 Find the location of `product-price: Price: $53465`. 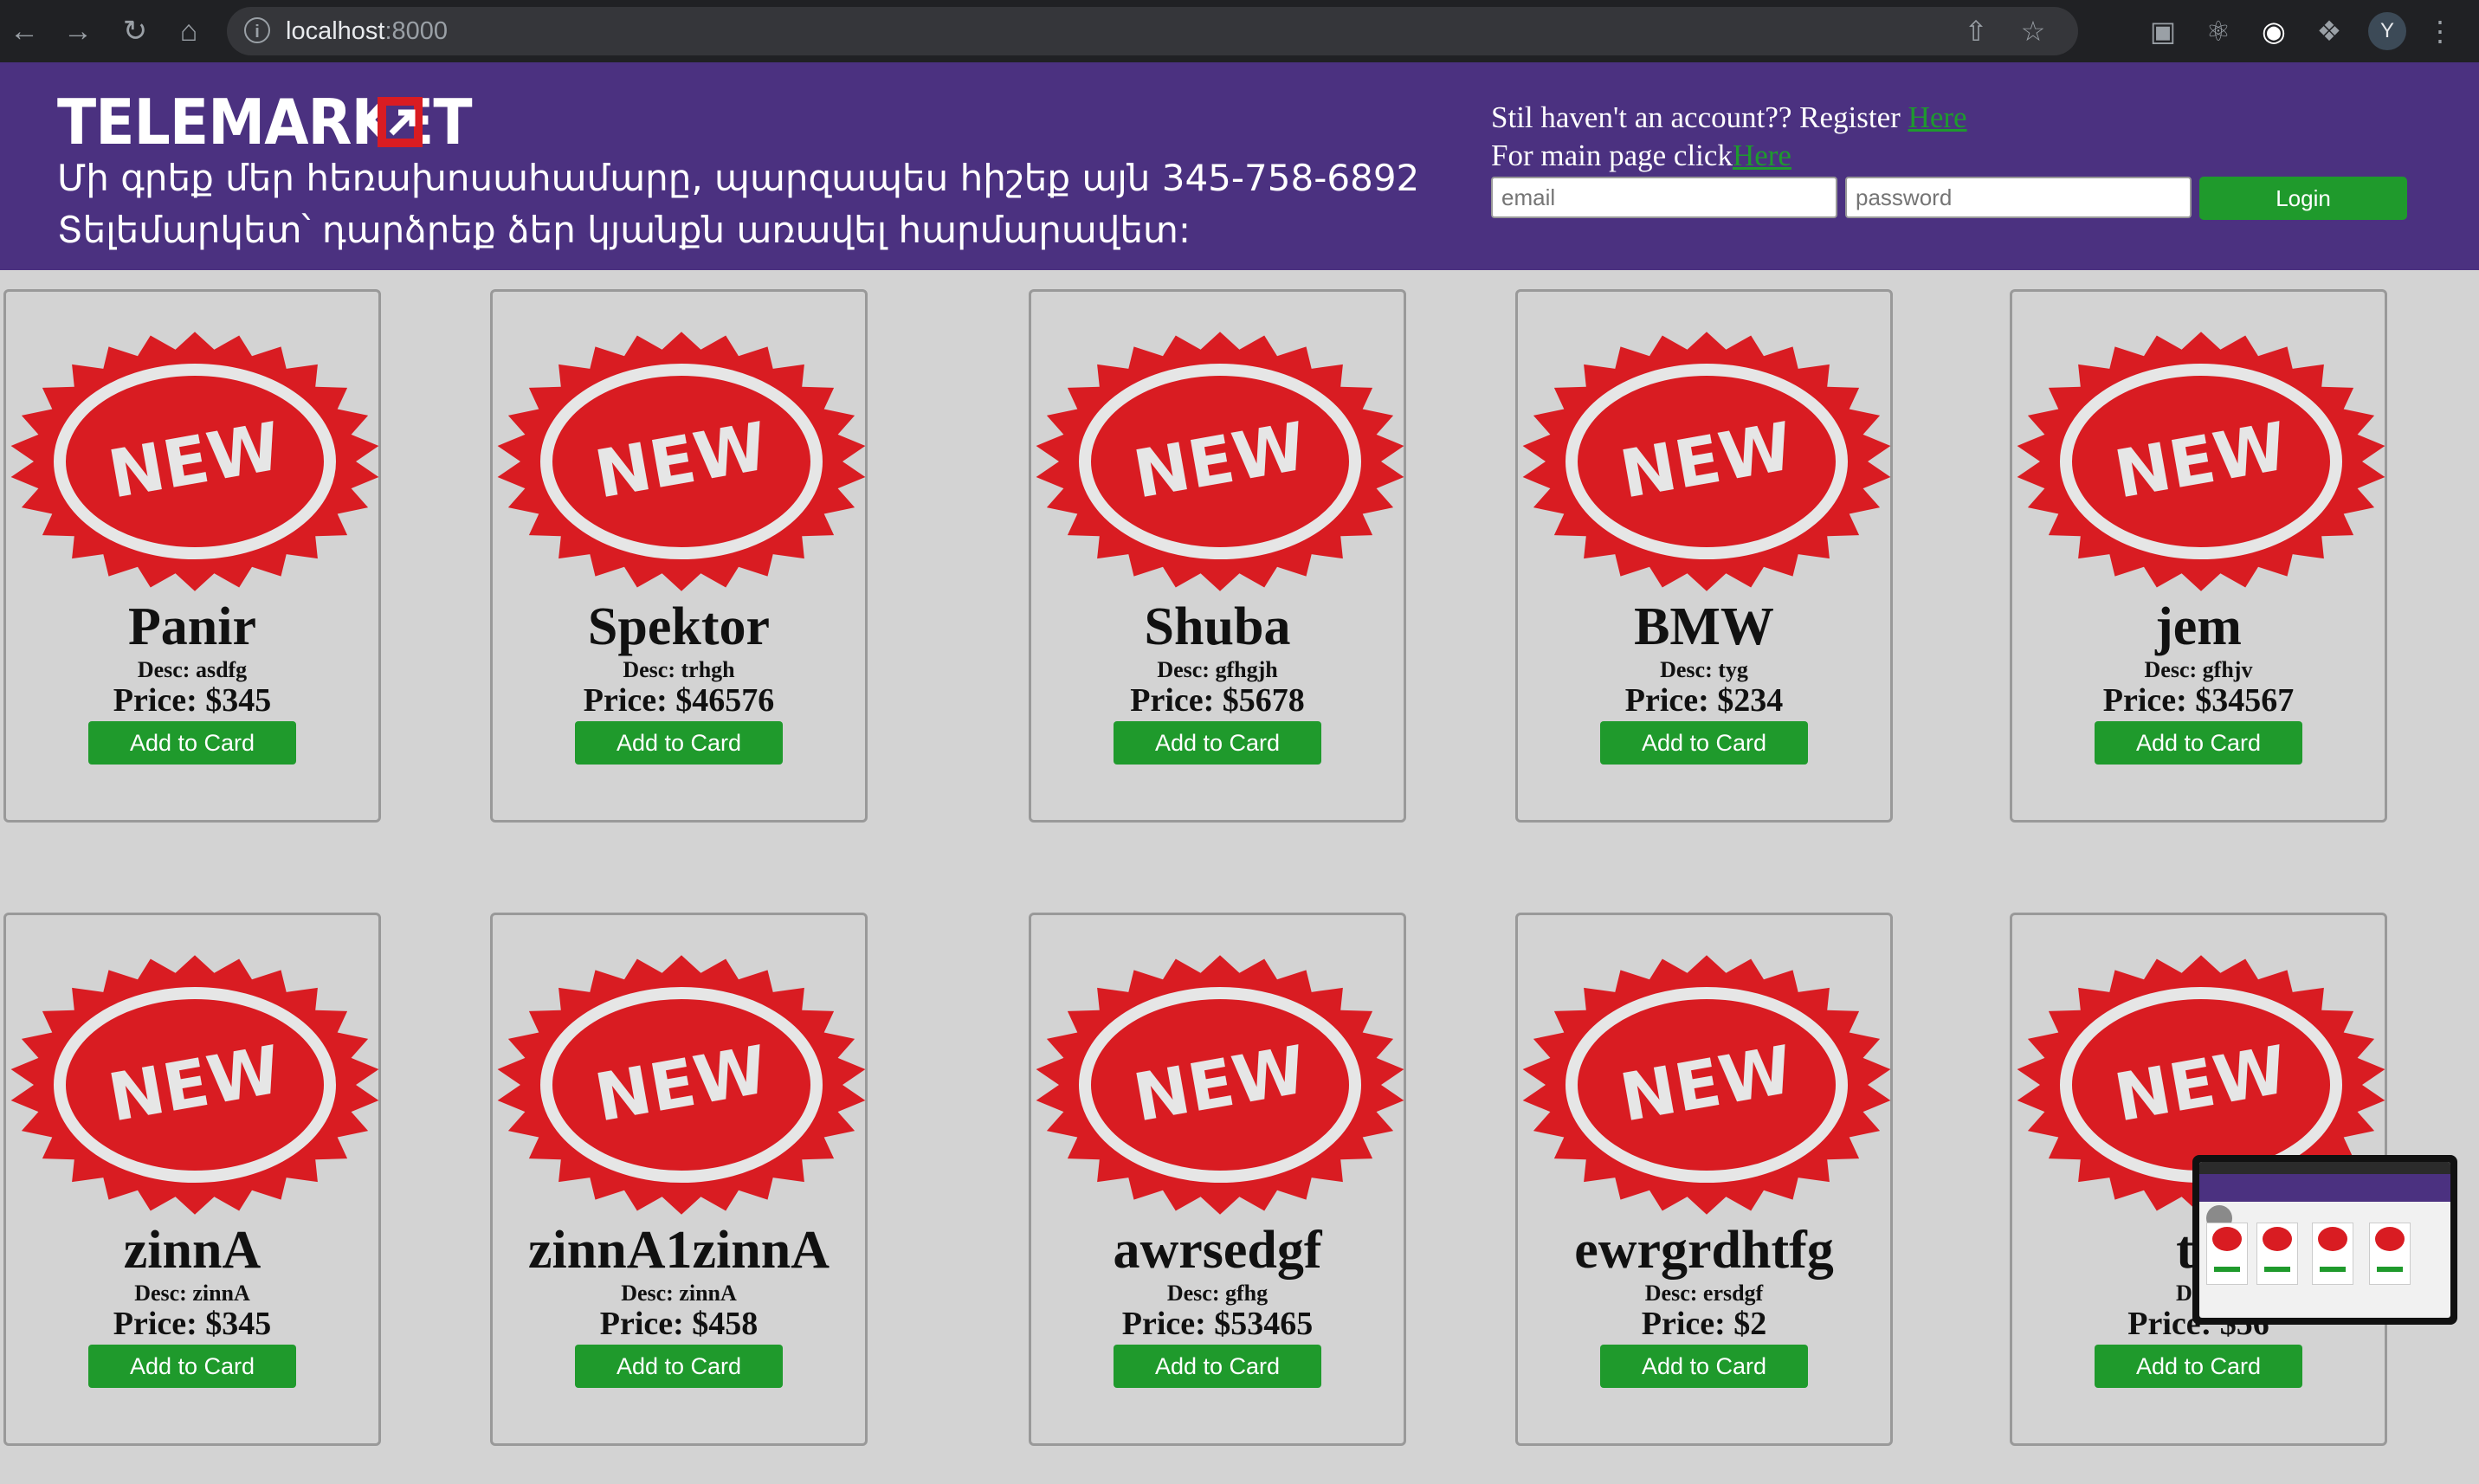

product-price: Price: $53465 is located at coordinates (1217, 1324).